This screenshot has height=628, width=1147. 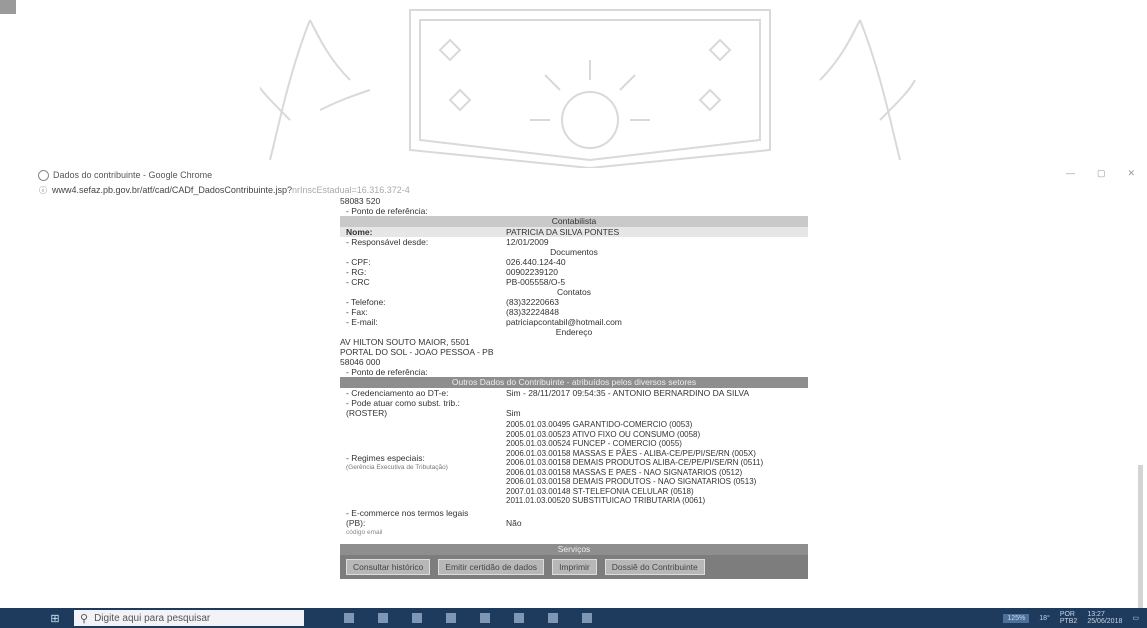 I want to click on info-icon: ⓘ, so click(x=43, y=190).